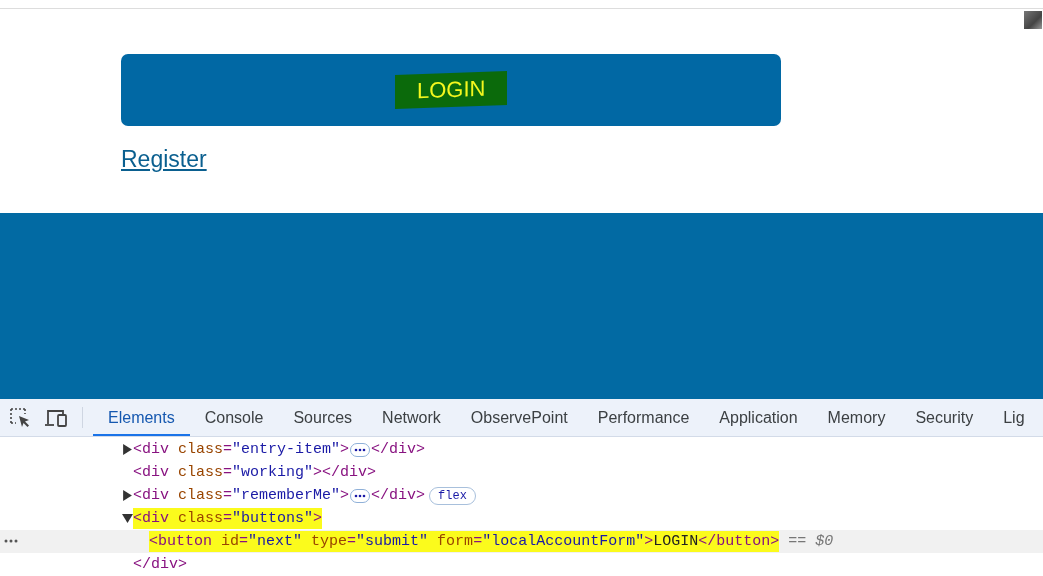 The image size is (1043, 576). What do you see at coordinates (1033, 20) in the screenshot?
I see `corner-thumbnail` at bounding box center [1033, 20].